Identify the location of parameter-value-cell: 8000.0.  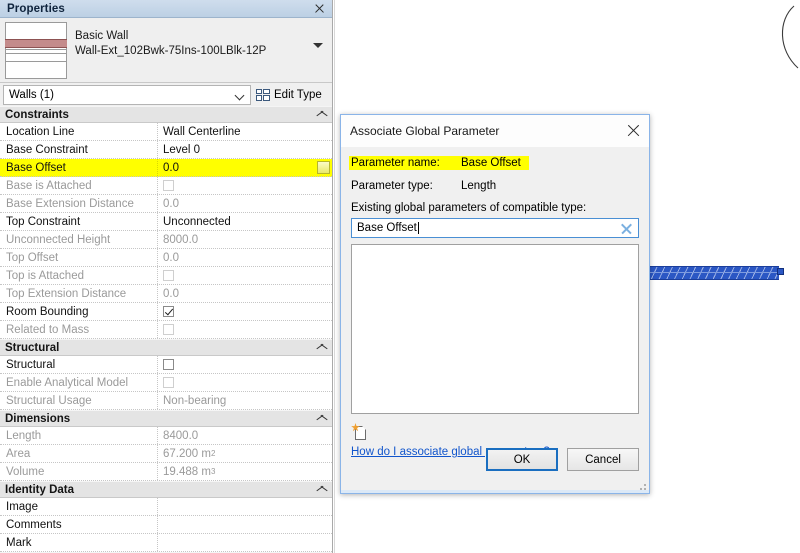
(245, 239).